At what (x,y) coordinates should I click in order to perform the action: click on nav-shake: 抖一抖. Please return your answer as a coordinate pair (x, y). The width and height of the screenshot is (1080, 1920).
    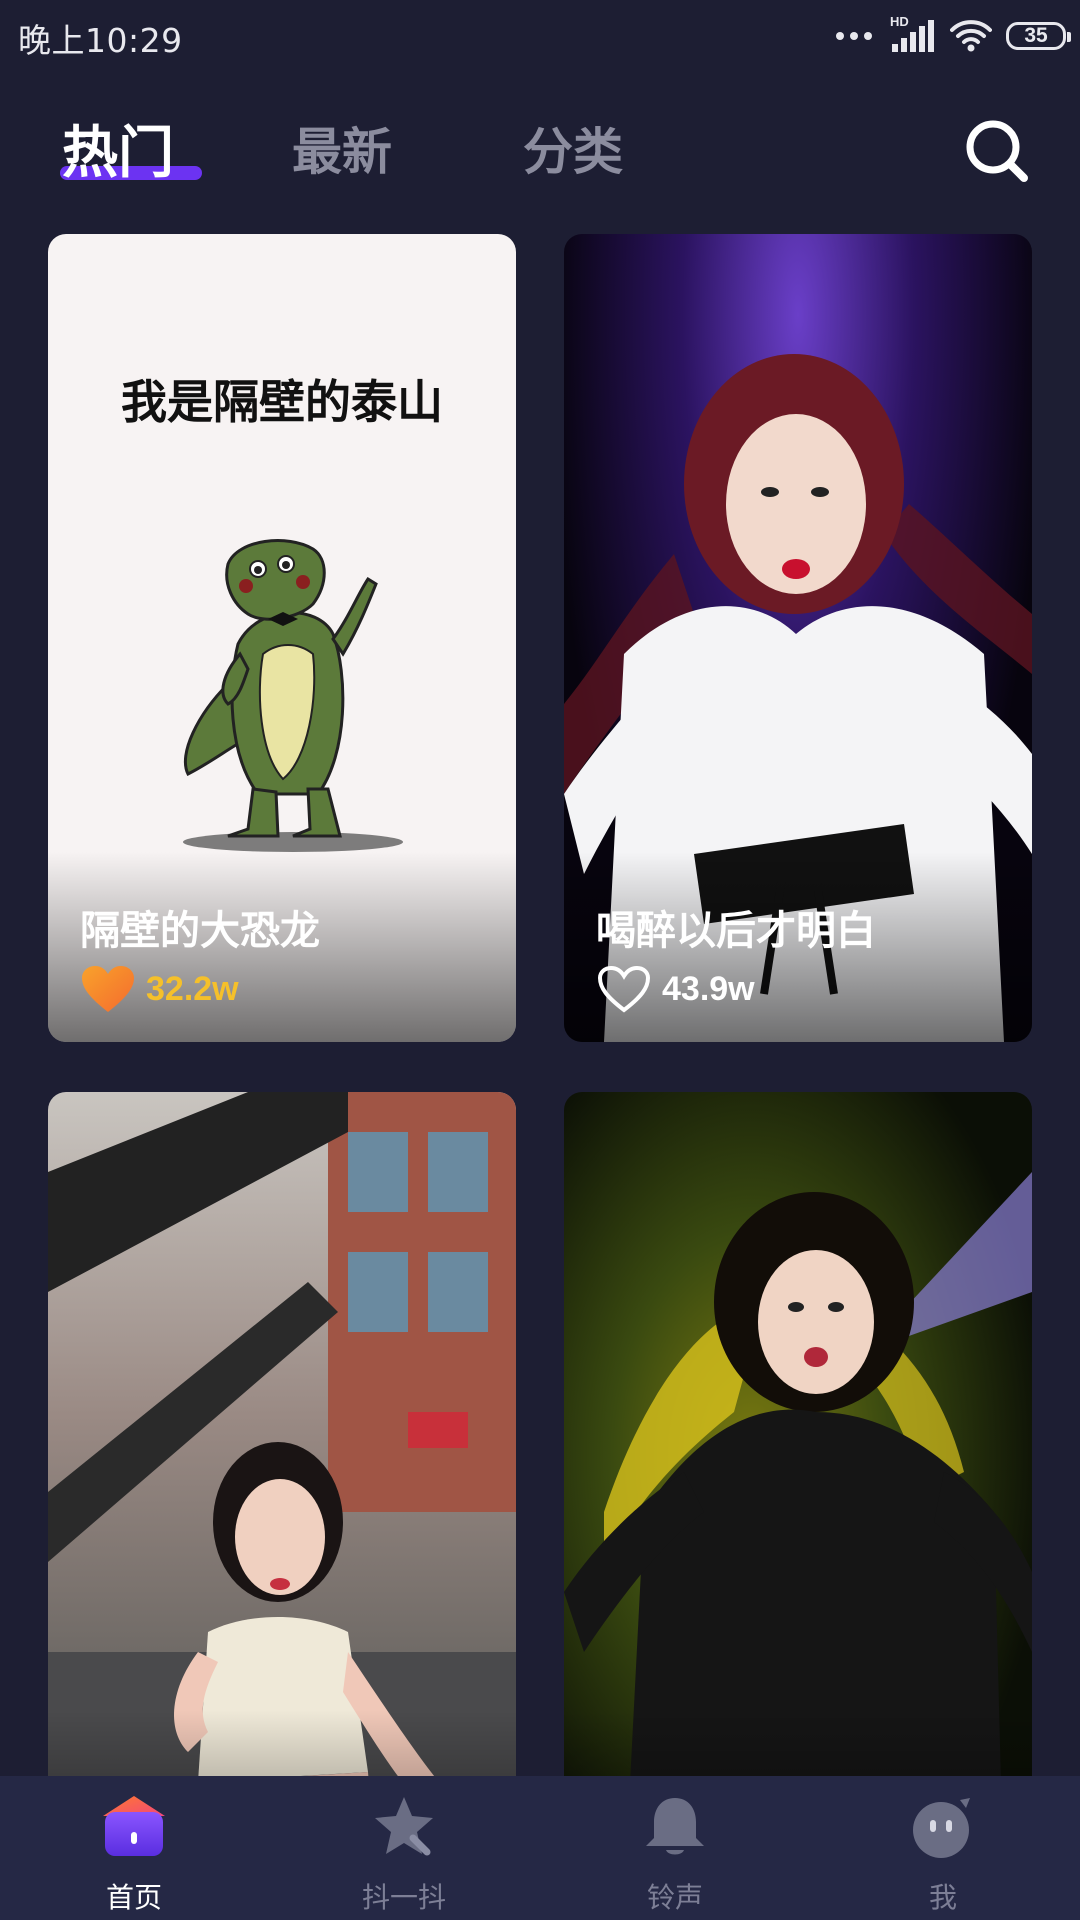
    Looking at the image, I should click on (404, 1848).